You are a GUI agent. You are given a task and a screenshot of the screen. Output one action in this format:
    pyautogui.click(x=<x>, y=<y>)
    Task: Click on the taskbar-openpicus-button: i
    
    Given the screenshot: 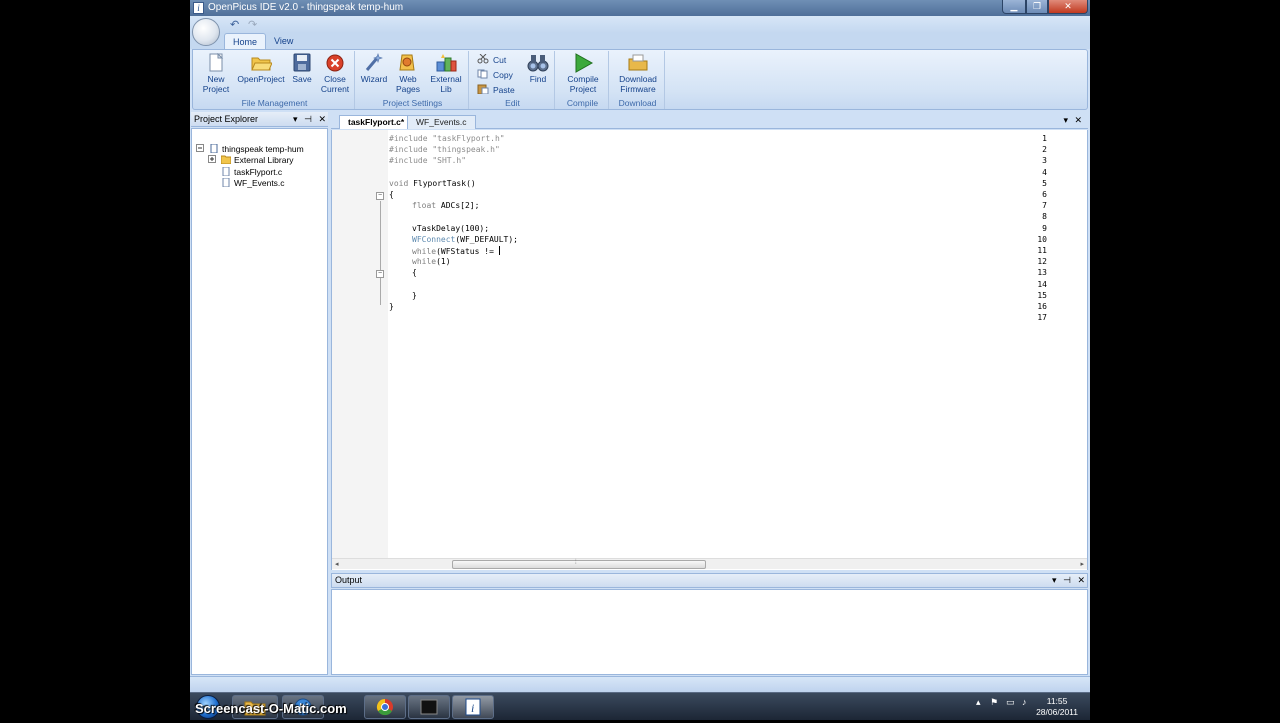 What is the action you would take?
    pyautogui.click(x=473, y=707)
    